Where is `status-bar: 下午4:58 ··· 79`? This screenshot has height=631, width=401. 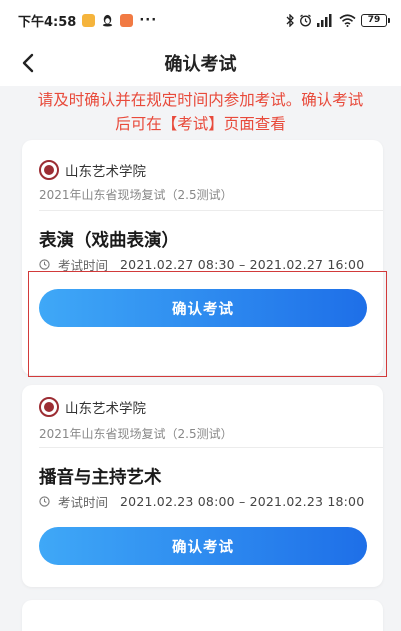
status-bar: 下午4:58 ··· 79 is located at coordinates (200, 20).